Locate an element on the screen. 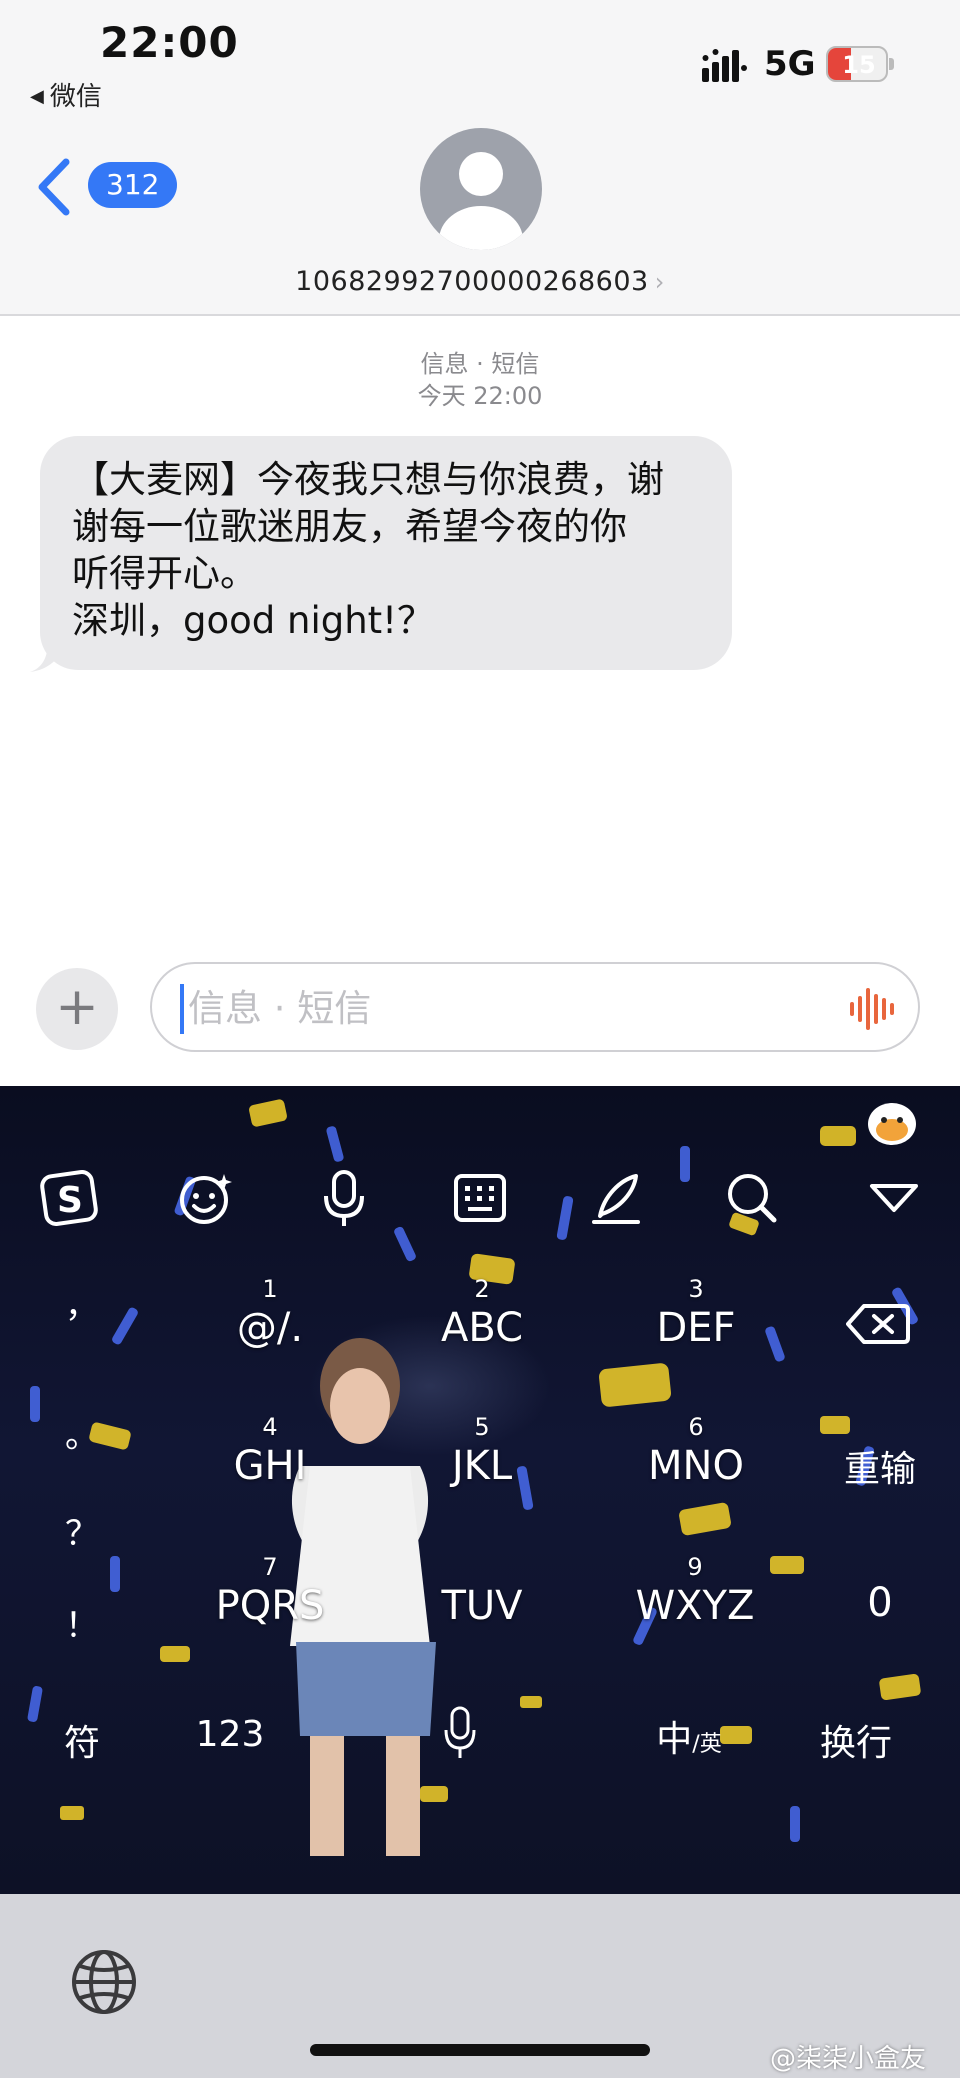 Image resolution: width=960 pixels, height=2078 pixels. message-line: 深圳，good night!？ is located at coordinates (253, 620).